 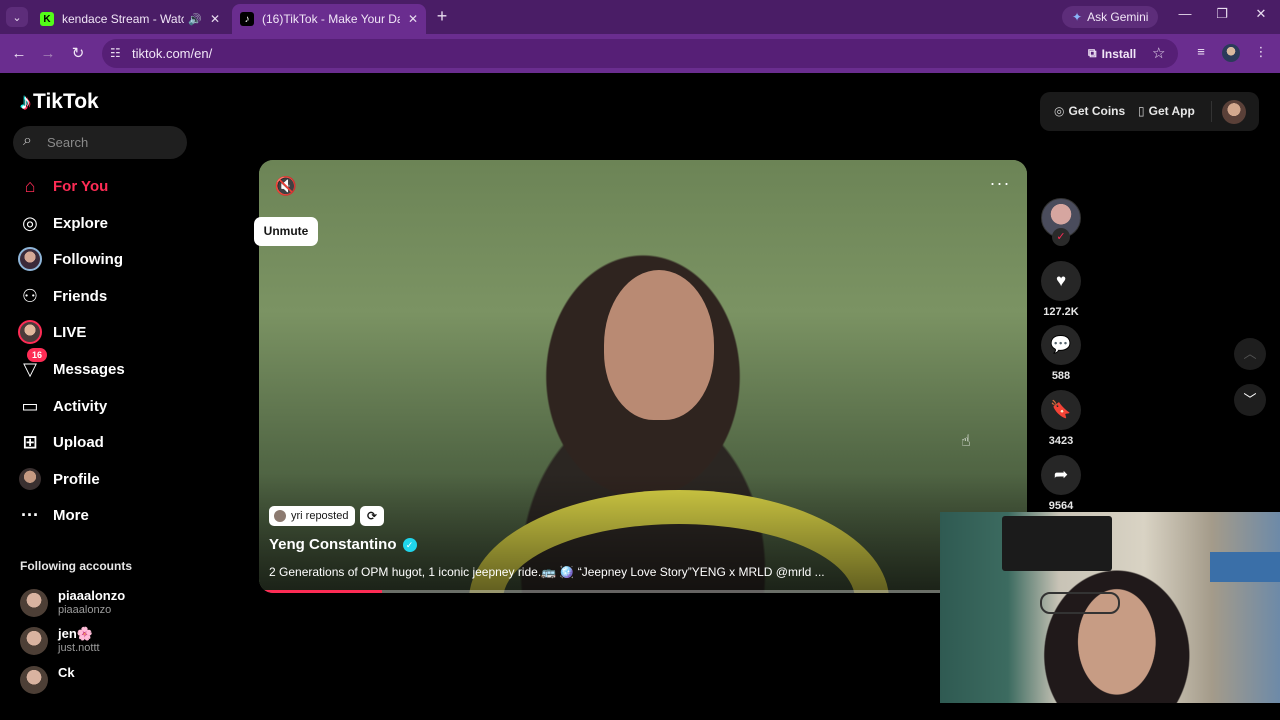 I want to click on nav-explore: ◎ Explore, so click(x=63, y=223).